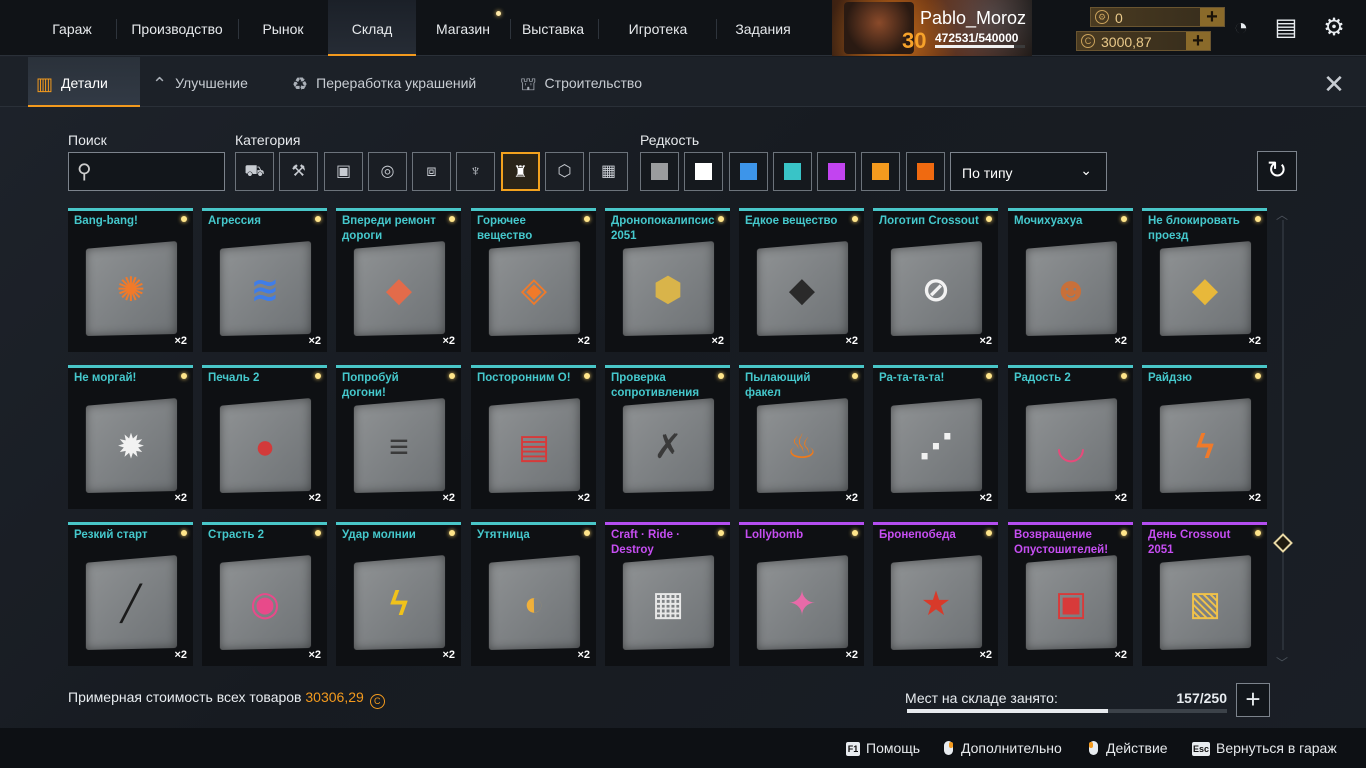 This screenshot has width=1366, height=768. Describe the element at coordinates (645, 542) in the screenshot. I see `item-name: Craft · Ride · Destroy` at that location.